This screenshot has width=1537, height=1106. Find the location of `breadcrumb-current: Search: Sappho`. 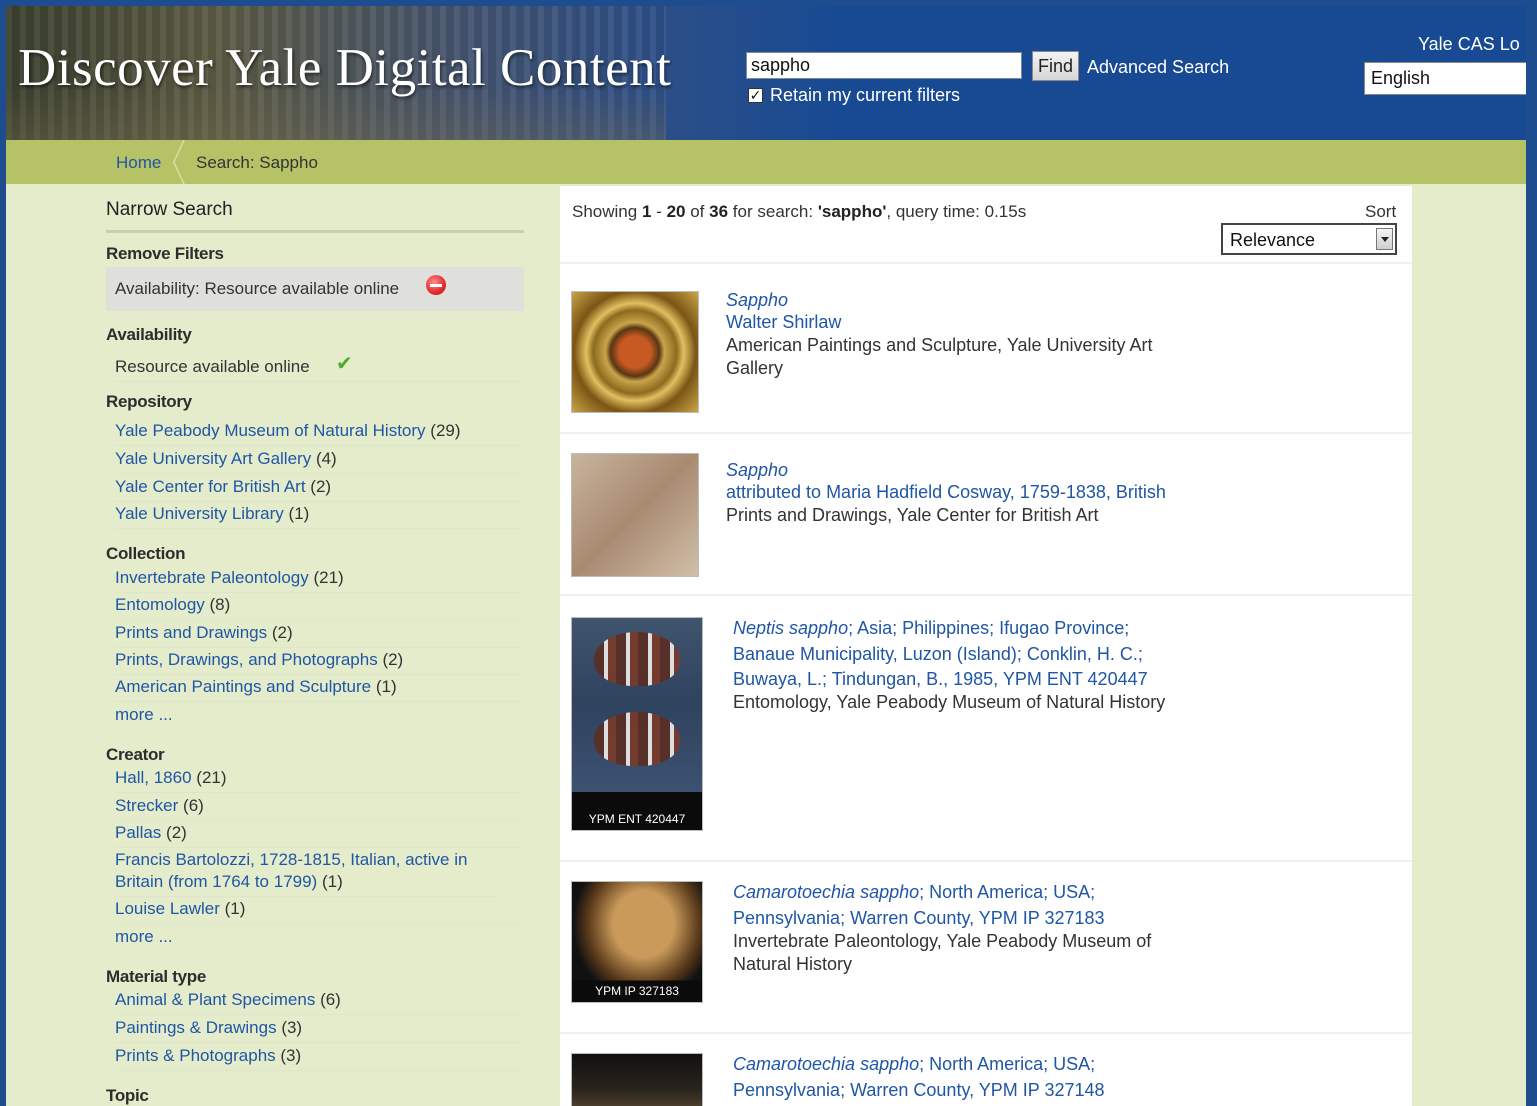

breadcrumb-current: Search: Sappho is located at coordinates (257, 162).